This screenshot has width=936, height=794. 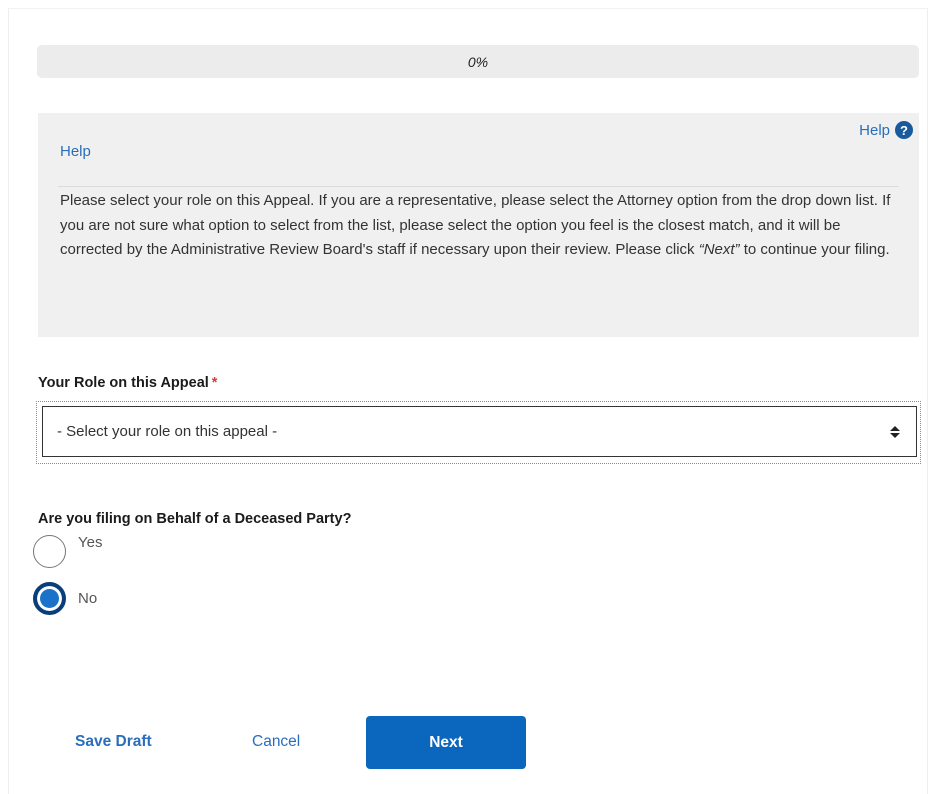 What do you see at coordinates (87, 598) in the screenshot?
I see `radio-no-label: No` at bounding box center [87, 598].